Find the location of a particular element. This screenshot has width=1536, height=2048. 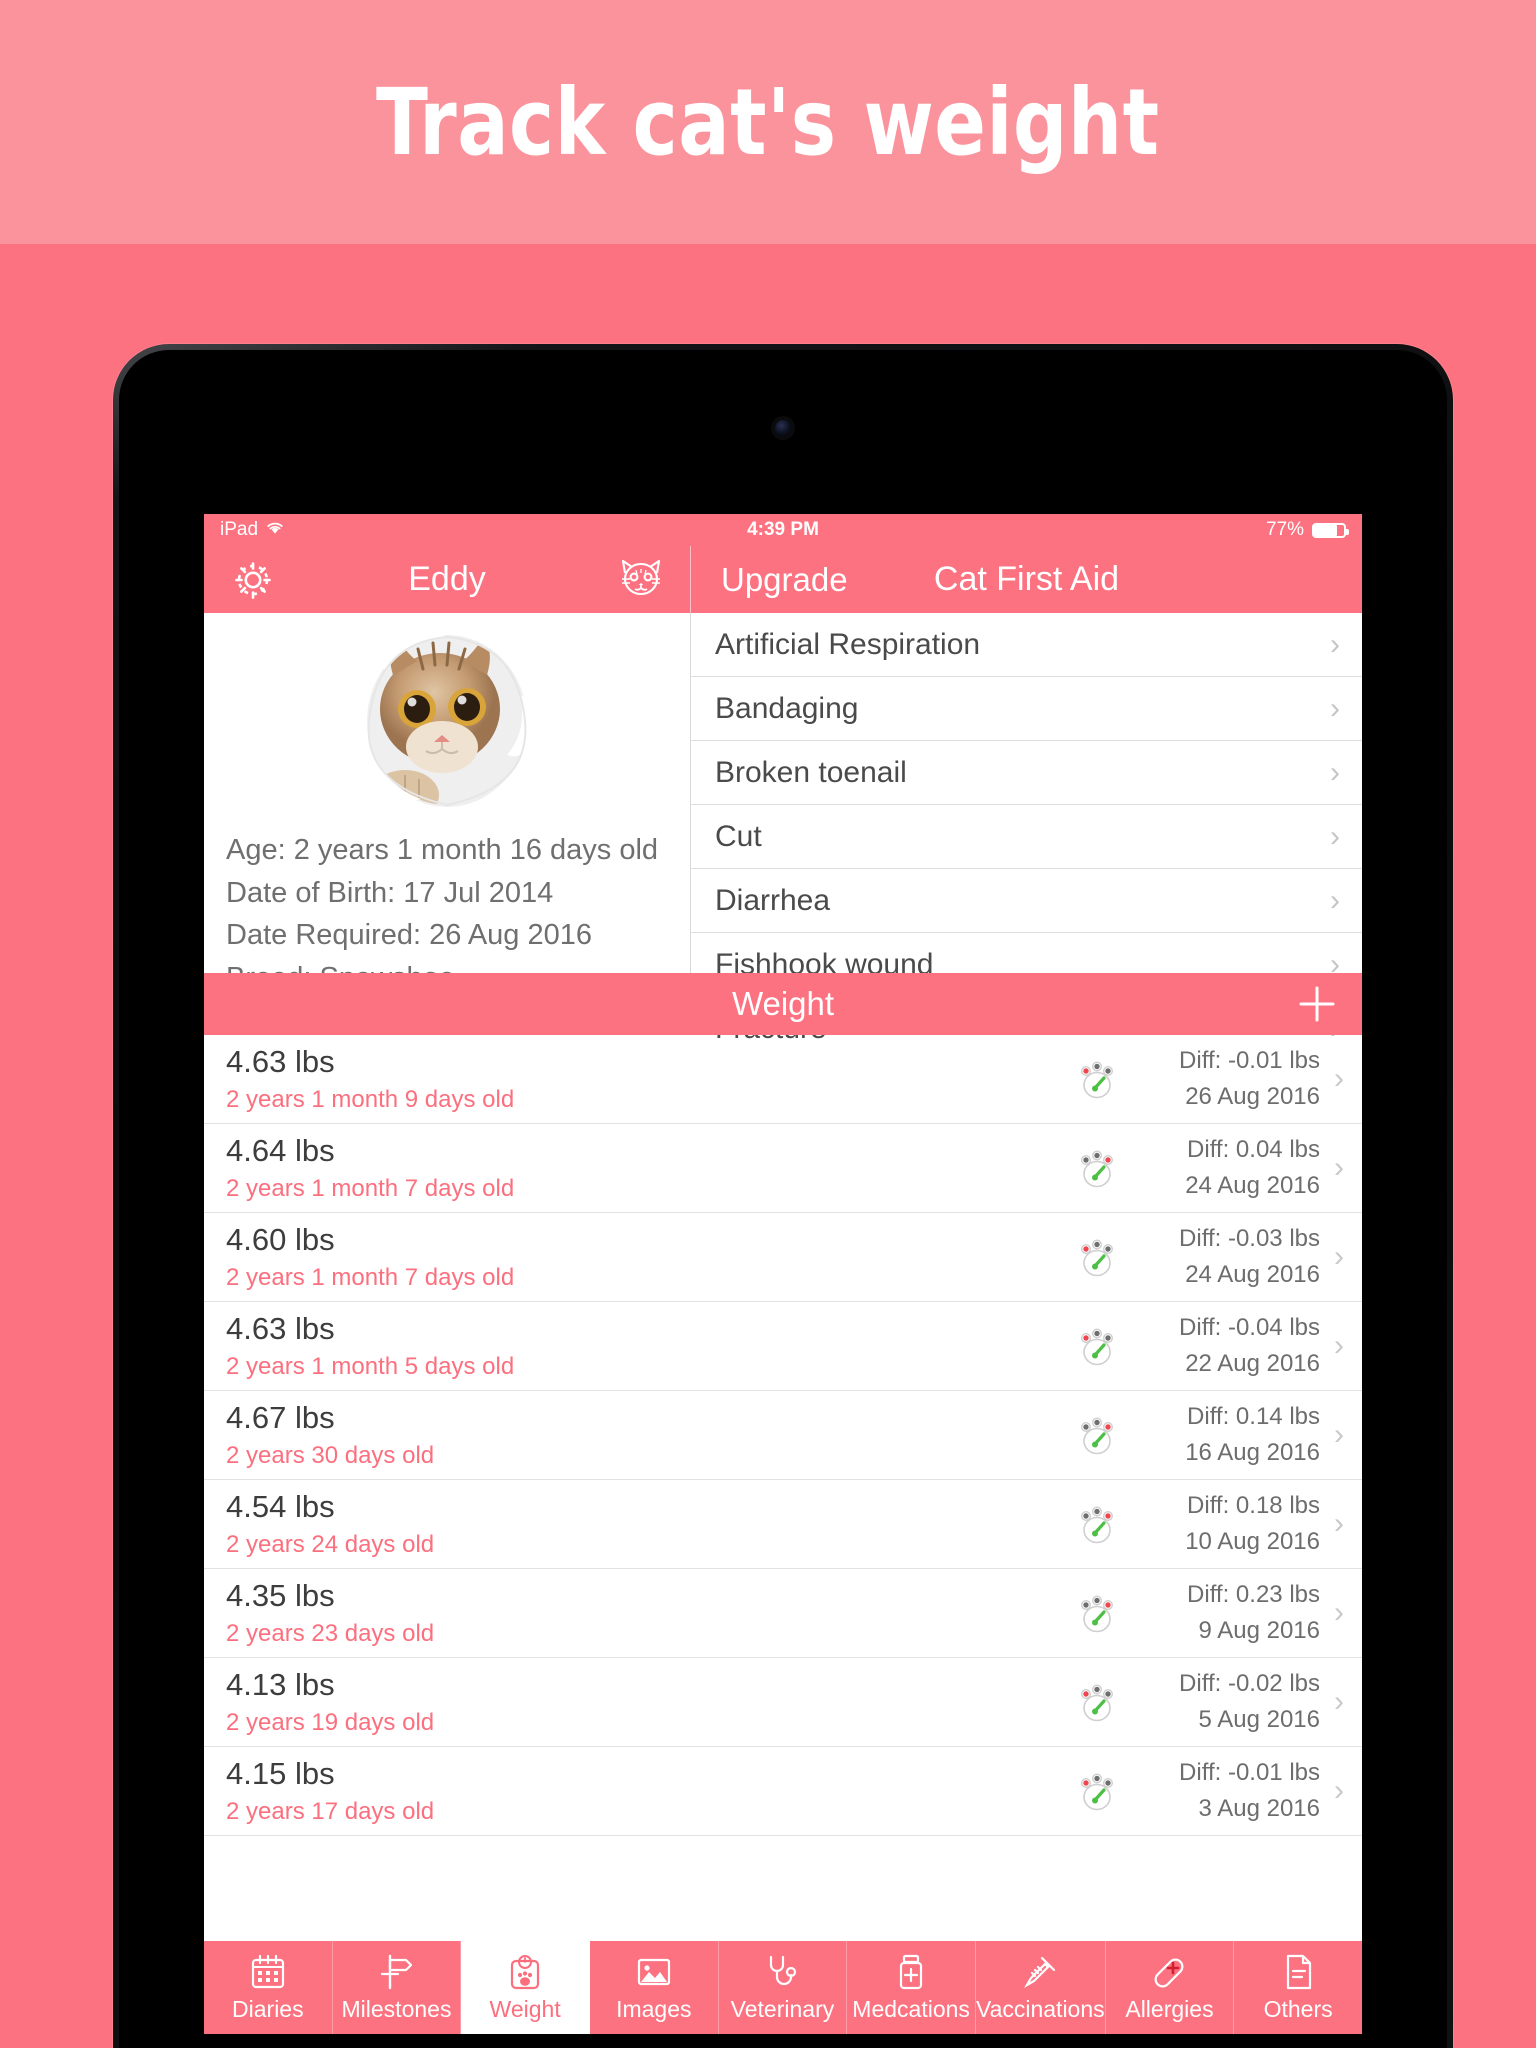

nav-left-pane: Eddy is located at coordinates (447, 579).